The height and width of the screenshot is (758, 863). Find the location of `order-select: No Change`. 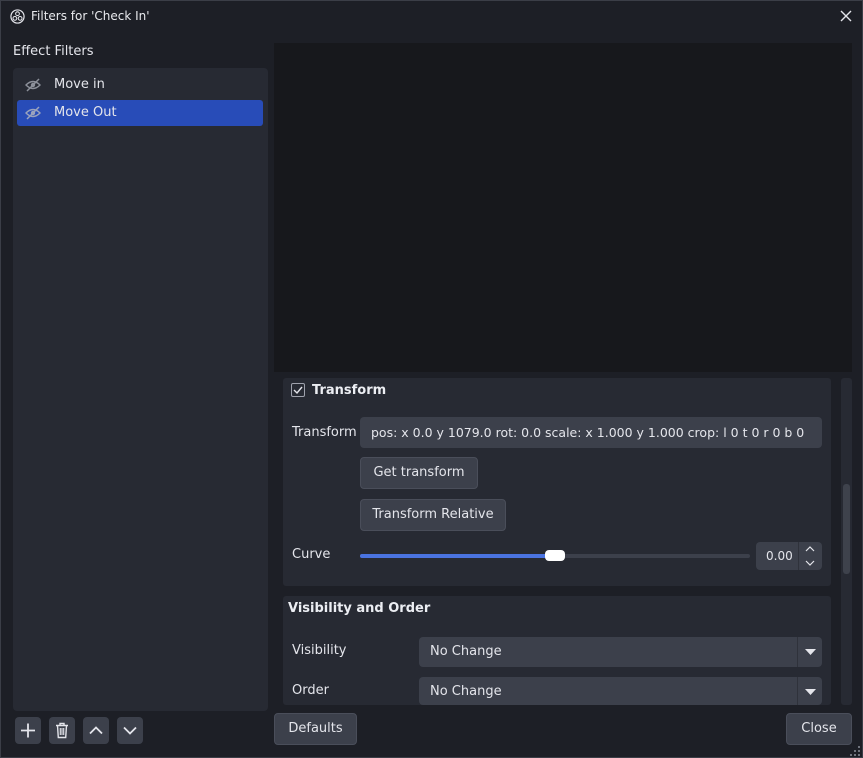

order-select: No Change is located at coordinates (620, 691).